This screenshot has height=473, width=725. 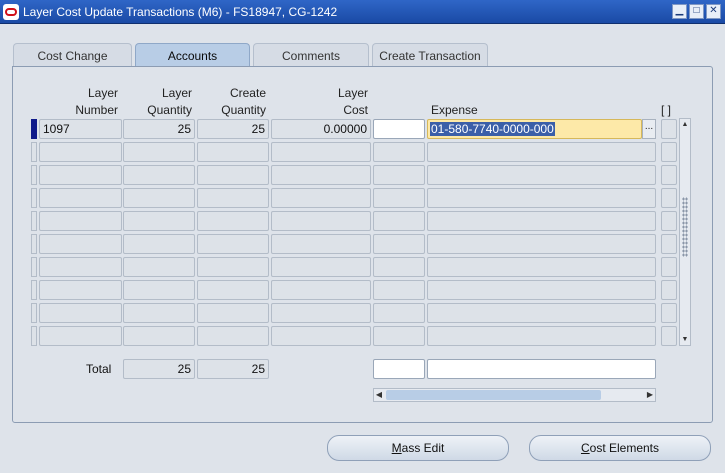 What do you see at coordinates (685, 124) in the screenshot?
I see `scroll-up-icon: ▲` at bounding box center [685, 124].